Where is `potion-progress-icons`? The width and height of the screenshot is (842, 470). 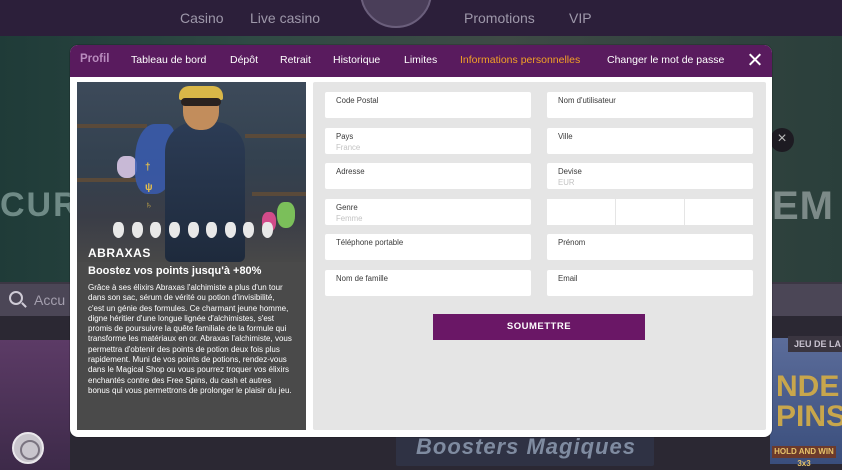
potion-progress-icons is located at coordinates (193, 232).